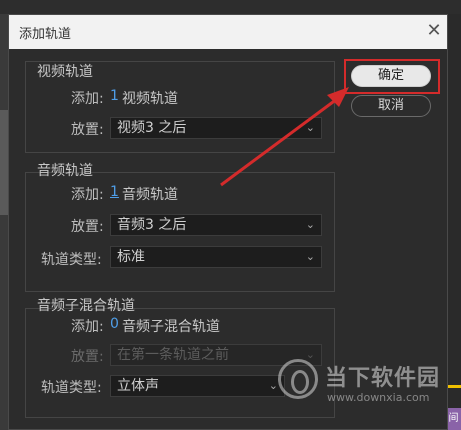 This screenshot has width=461, height=430. Describe the element at coordinates (87, 327) in the screenshot. I see `submix-add-label: 添加:` at that location.